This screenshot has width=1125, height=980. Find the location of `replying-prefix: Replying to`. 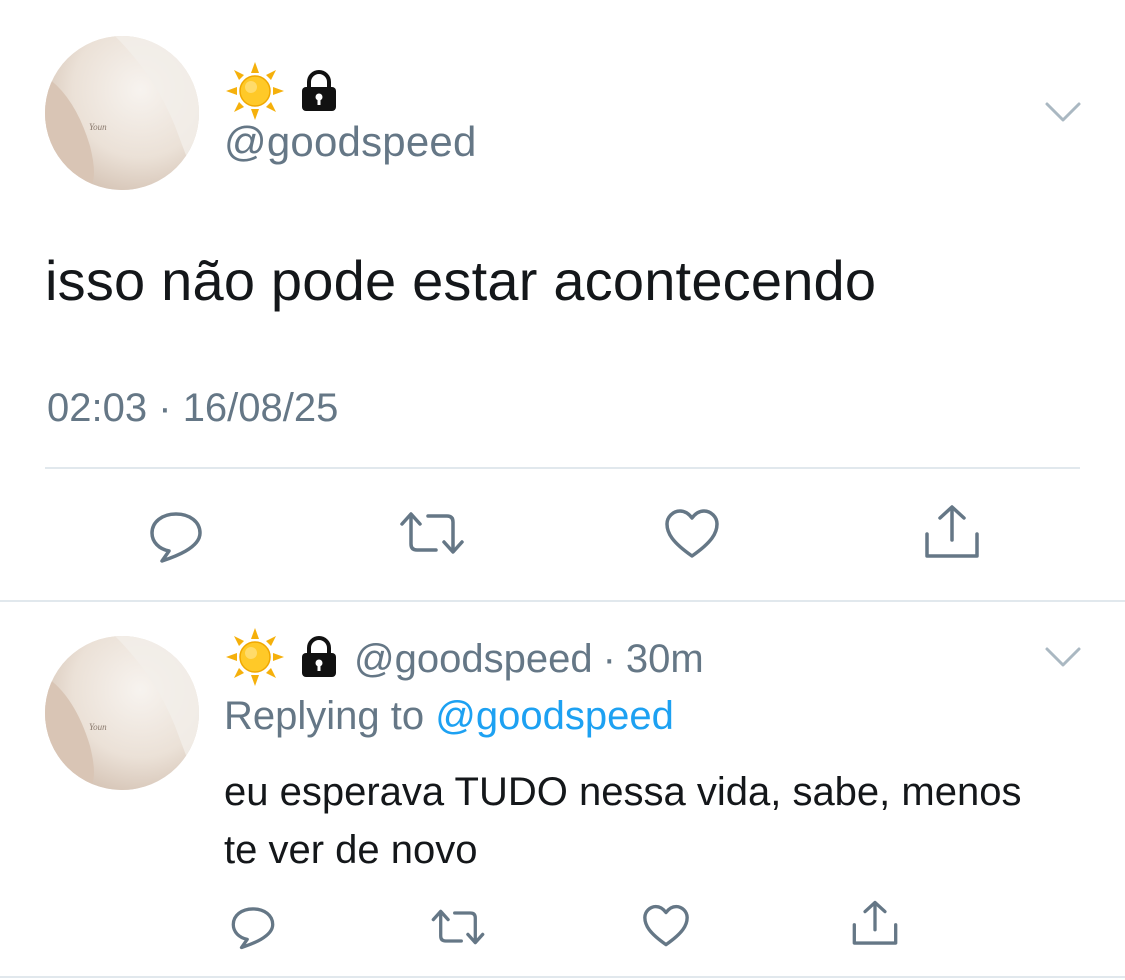

replying-prefix: Replying to is located at coordinates (324, 716).